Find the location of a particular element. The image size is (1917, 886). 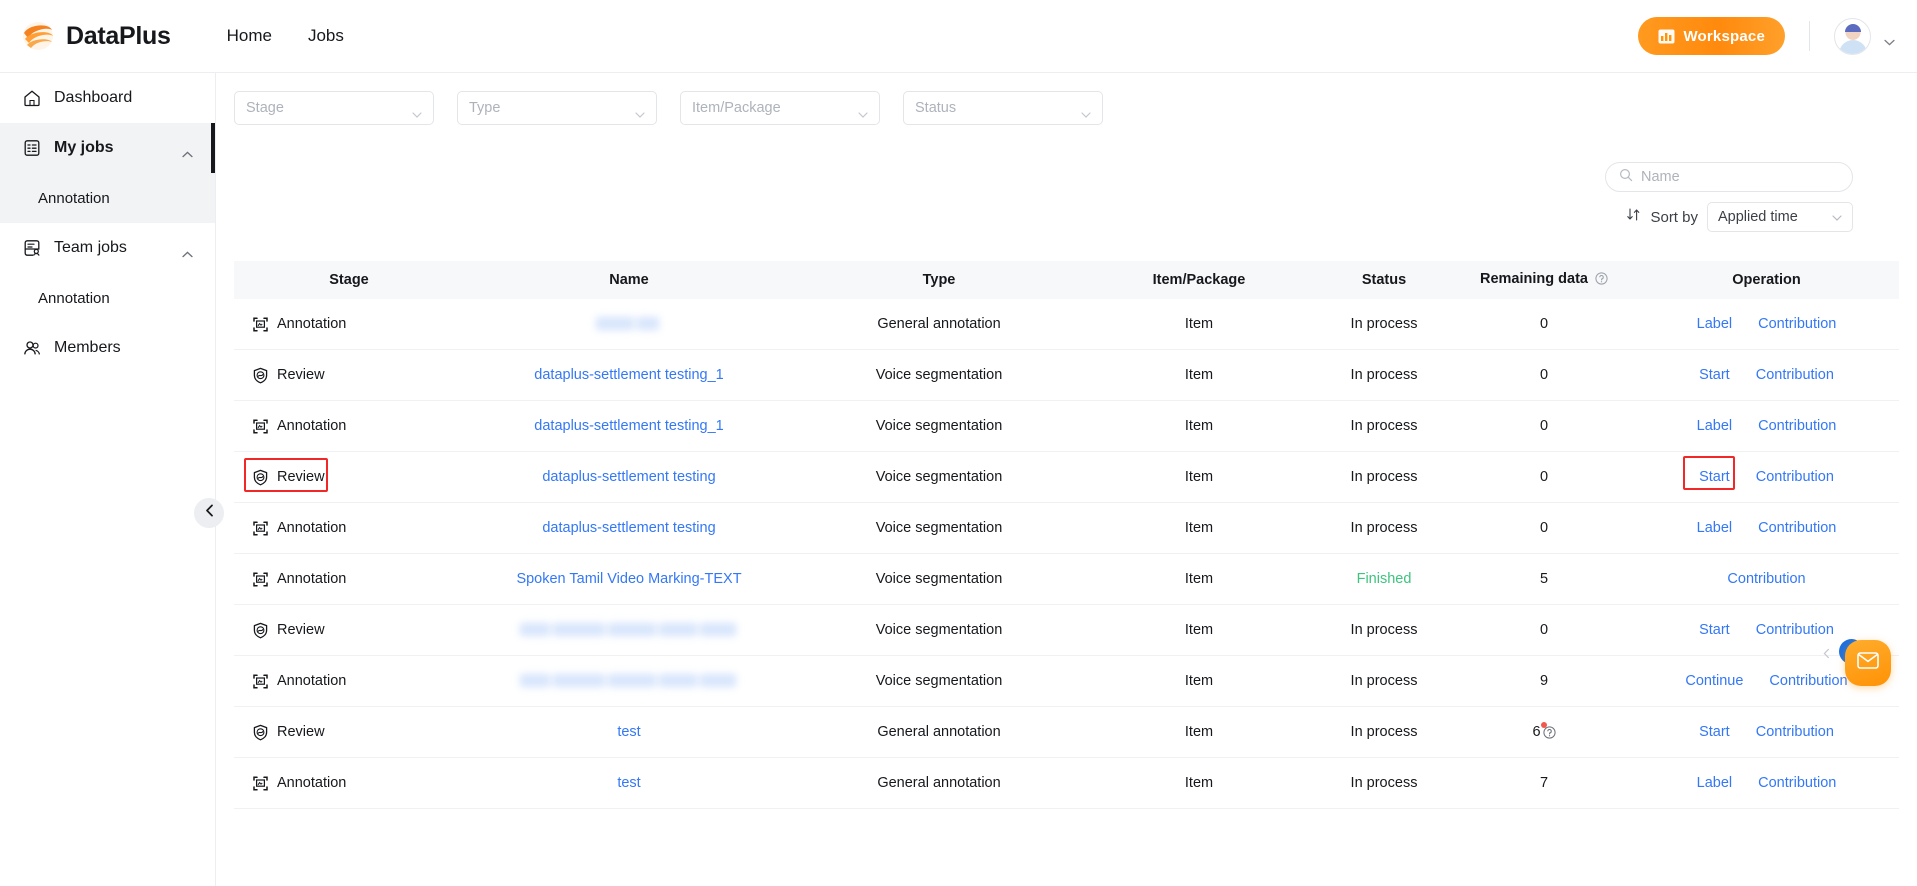

workspace-button: Workspace is located at coordinates (1711, 36).